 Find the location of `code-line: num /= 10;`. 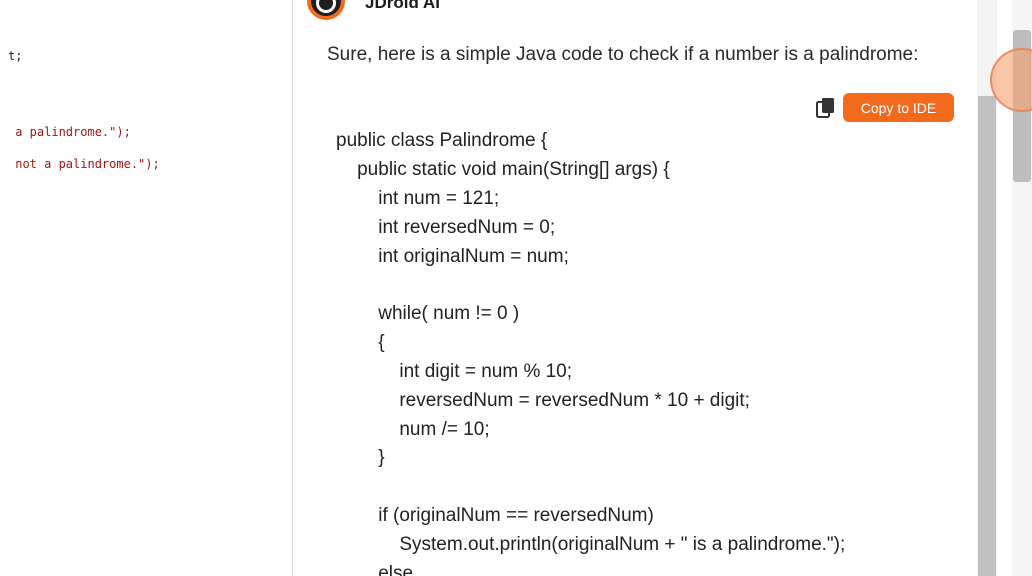

code-line: num /= 10; is located at coordinates (413, 429).